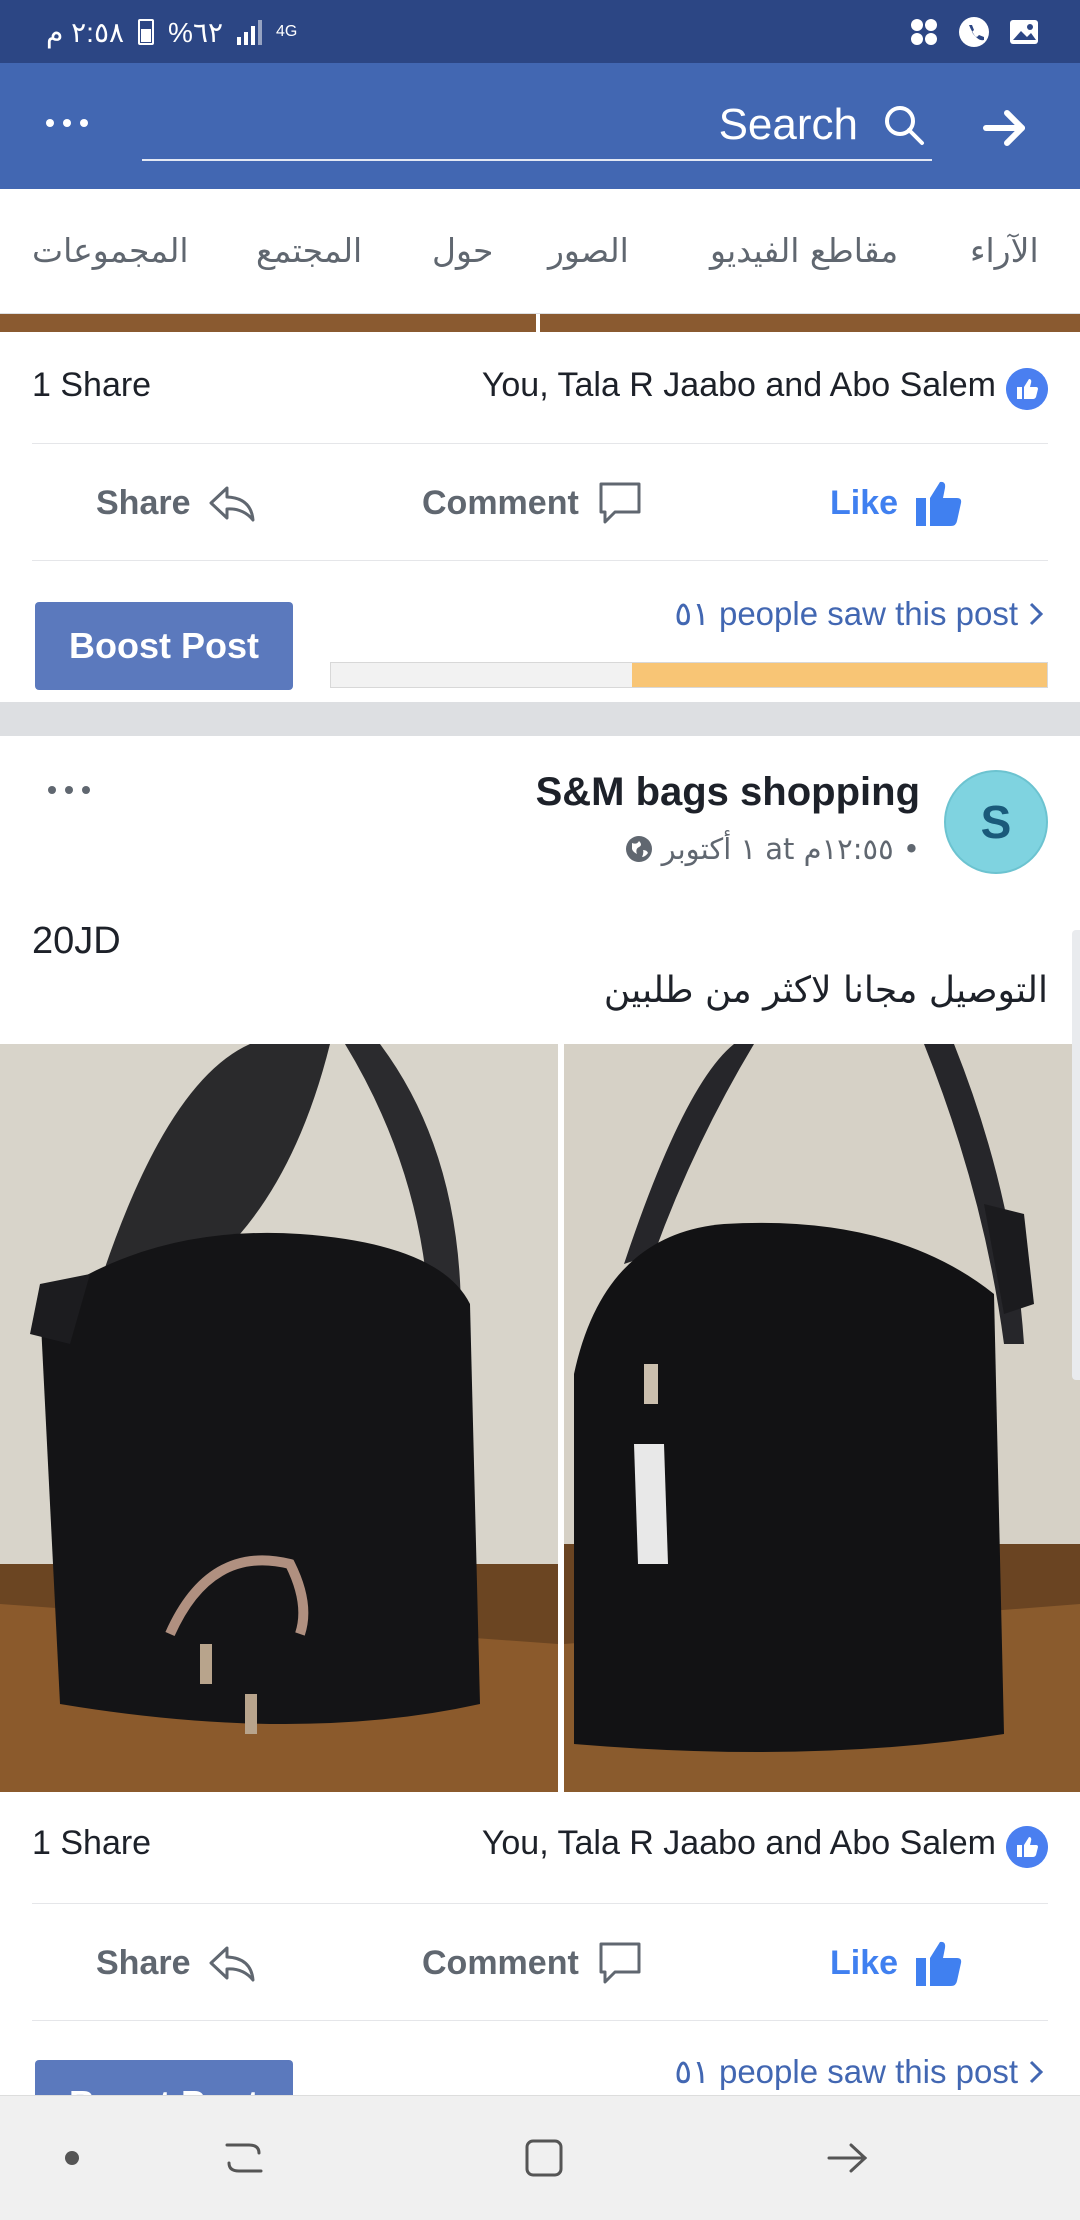 The width and height of the screenshot is (1080, 2220). I want to click on post-meta: ١ أكتوبر at ١٢:٥٥م •, so click(772, 849).